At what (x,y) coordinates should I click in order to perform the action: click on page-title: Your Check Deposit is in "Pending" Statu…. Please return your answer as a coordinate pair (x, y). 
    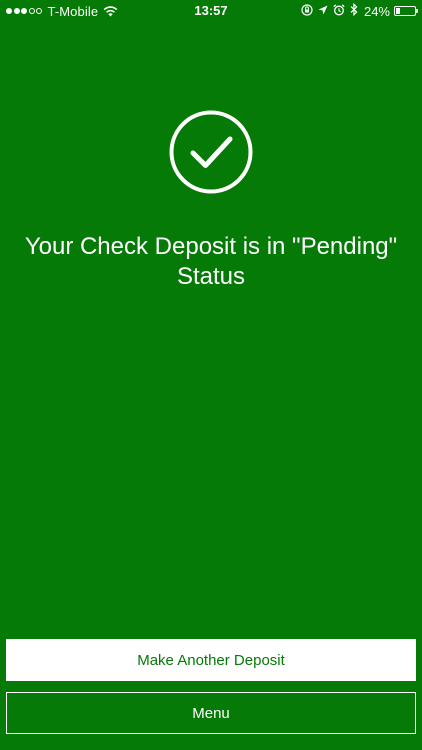
    Looking at the image, I should click on (211, 261).